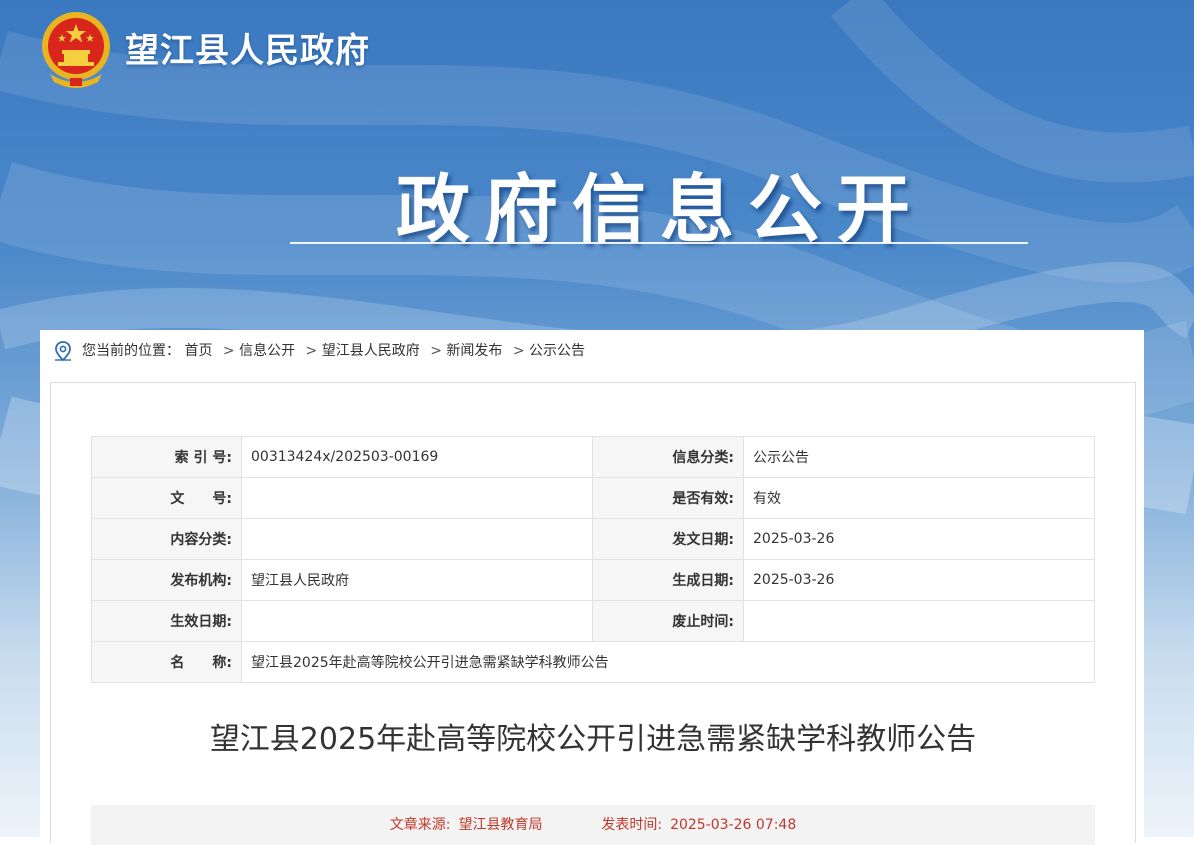 This screenshot has height=845, width=1194. Describe the element at coordinates (632, 825) in the screenshot. I see `publish-time-label: 发表时间:` at that location.